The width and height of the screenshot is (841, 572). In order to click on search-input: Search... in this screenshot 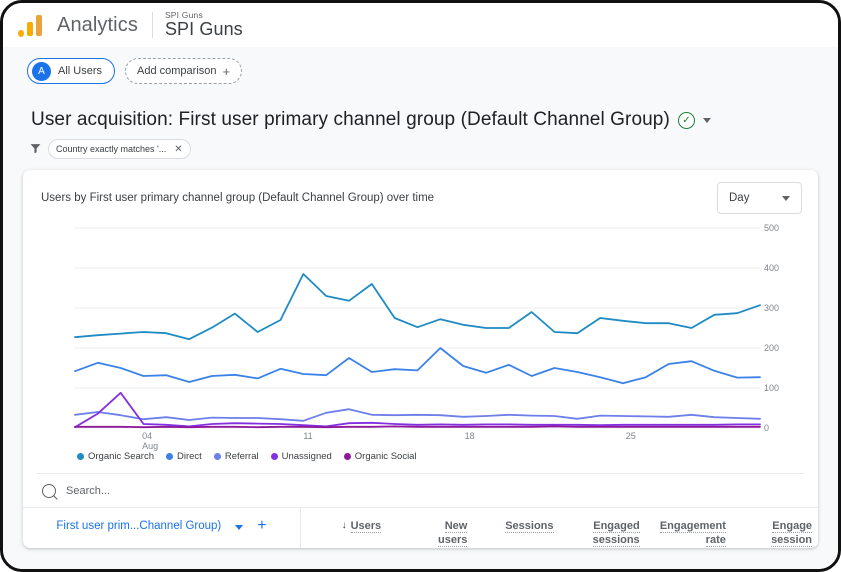, I will do `click(88, 491)`.